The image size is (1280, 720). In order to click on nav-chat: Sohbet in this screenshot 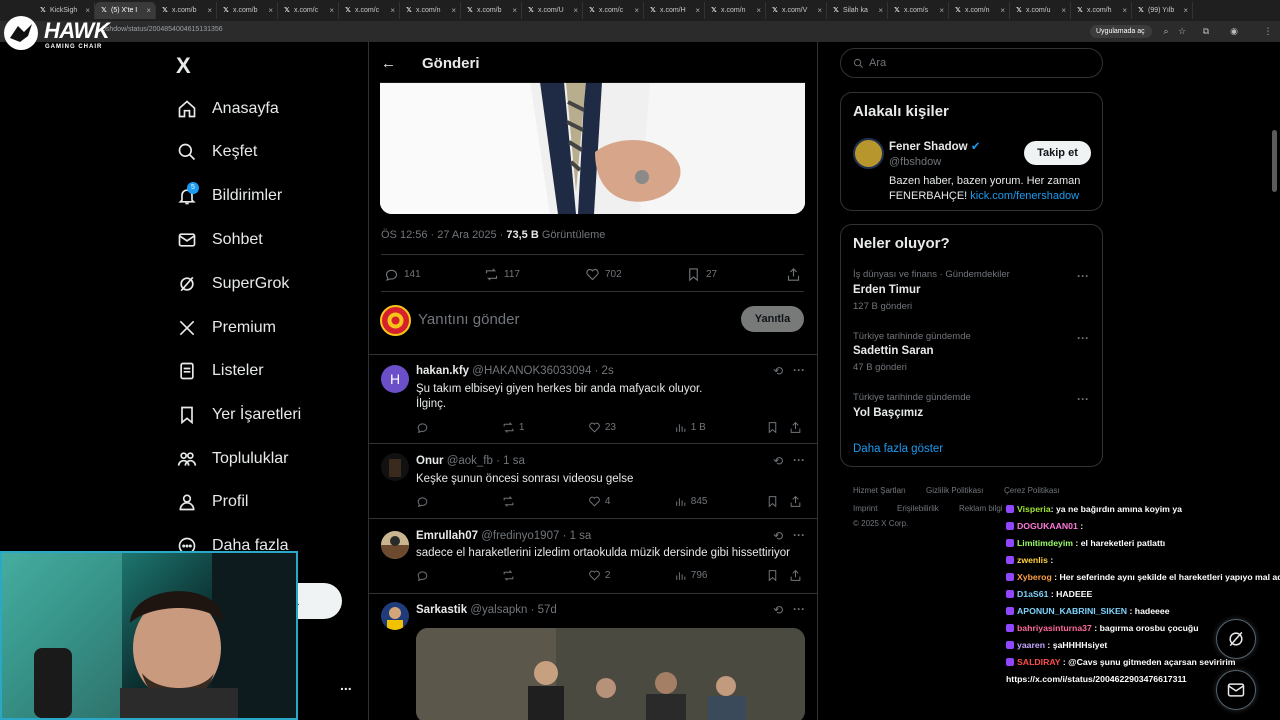, I will do `click(219, 240)`.